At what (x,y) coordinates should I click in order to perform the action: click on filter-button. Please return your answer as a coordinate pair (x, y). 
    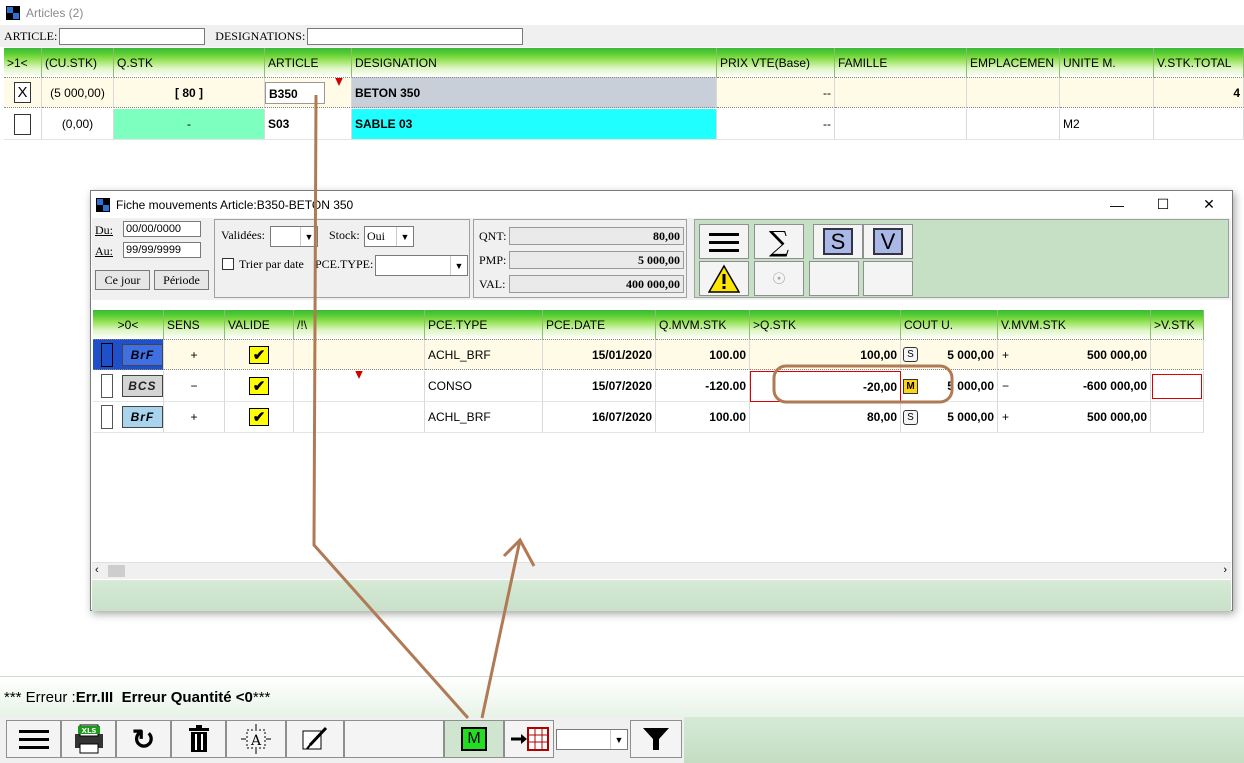
    Looking at the image, I should click on (656, 739).